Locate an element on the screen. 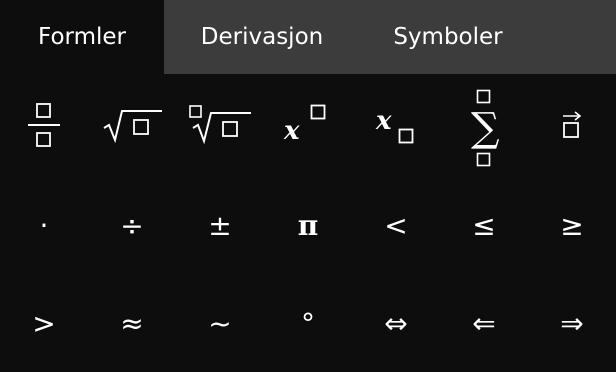 The width and height of the screenshot is (616, 372). fraction-icon is located at coordinates (44, 125).